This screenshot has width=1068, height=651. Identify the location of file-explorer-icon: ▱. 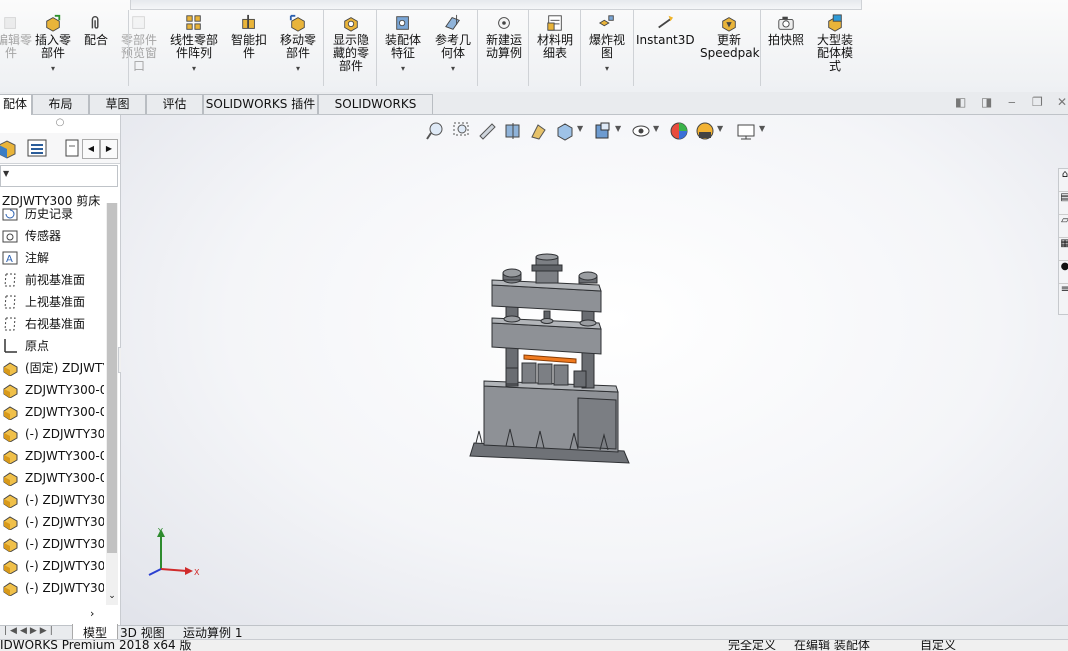
(1063, 226).